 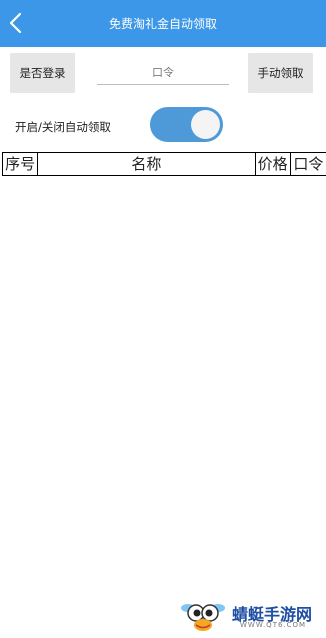 What do you see at coordinates (252, 616) in the screenshot?
I see `watermark: 蜻蜓手游网 WWW.QT6.COM` at bounding box center [252, 616].